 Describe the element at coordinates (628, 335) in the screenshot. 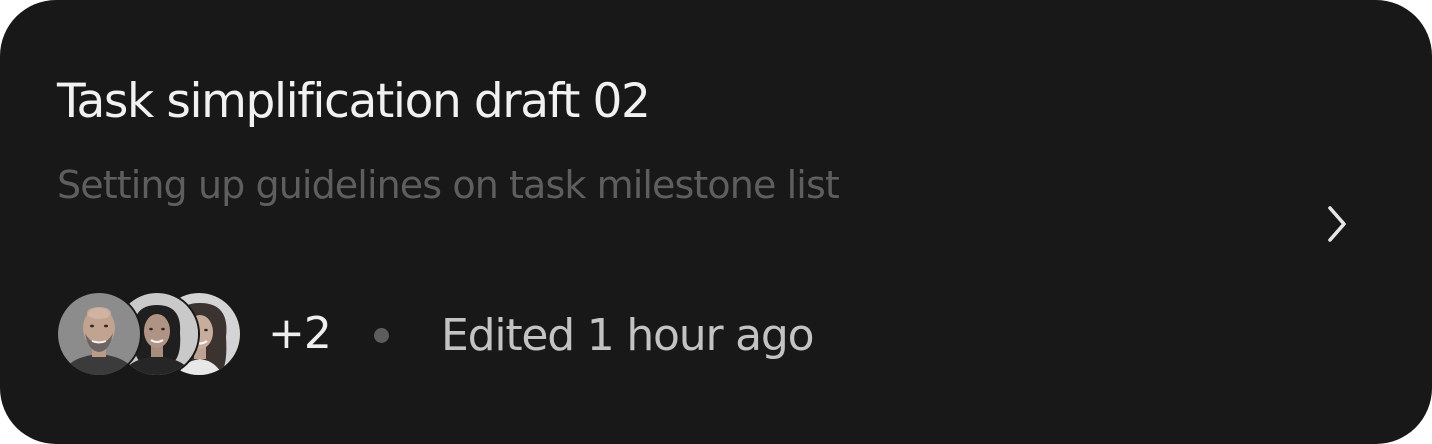

I see `edited-timestamp: Edited 1 hour ago` at that location.